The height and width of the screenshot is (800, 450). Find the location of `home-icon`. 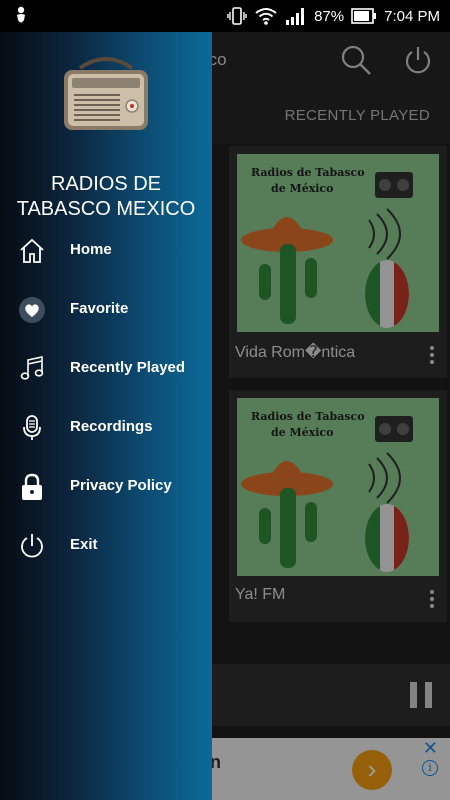

home-icon is located at coordinates (32, 251).